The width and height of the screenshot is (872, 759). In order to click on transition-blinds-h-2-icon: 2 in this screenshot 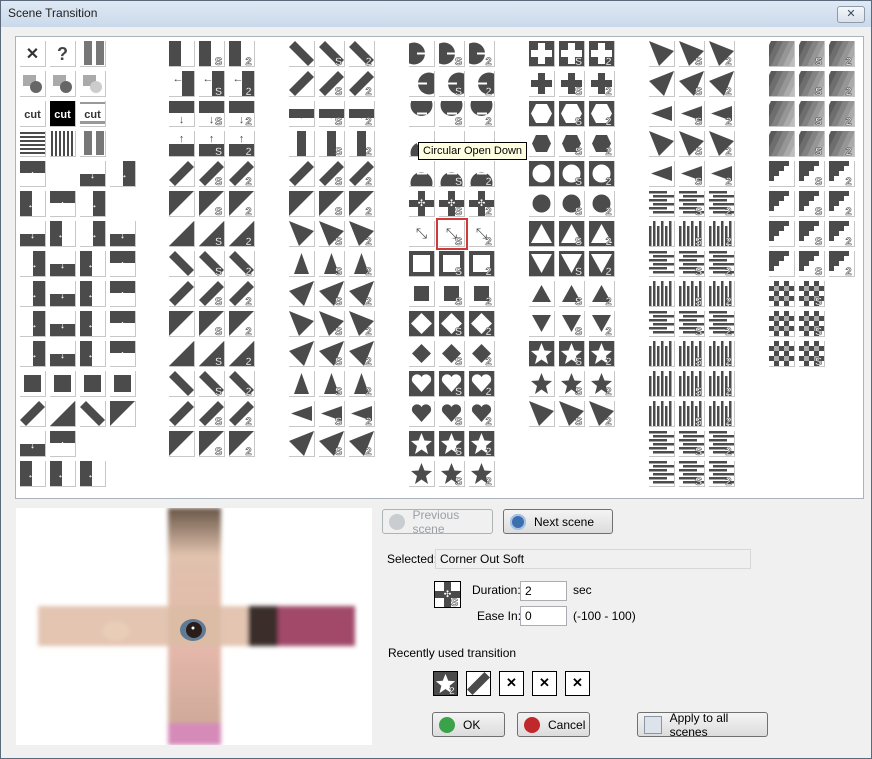, I will do `click(722, 204)`.